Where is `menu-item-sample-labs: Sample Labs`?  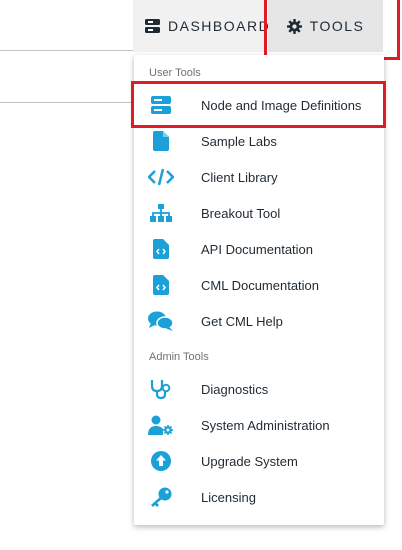
menu-item-sample-labs: Sample Labs is located at coordinates (259, 141).